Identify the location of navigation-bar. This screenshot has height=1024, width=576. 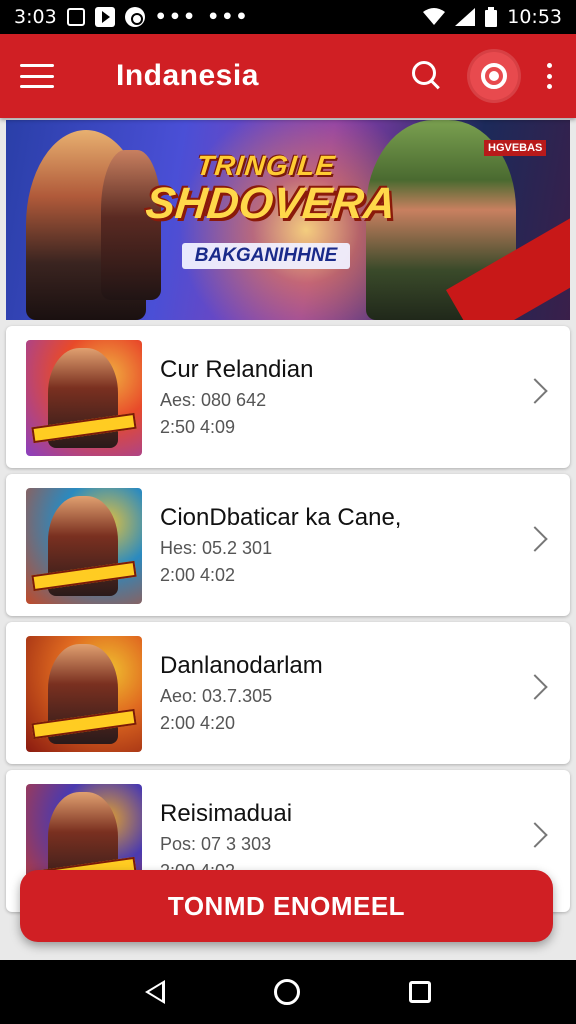
(288, 992).